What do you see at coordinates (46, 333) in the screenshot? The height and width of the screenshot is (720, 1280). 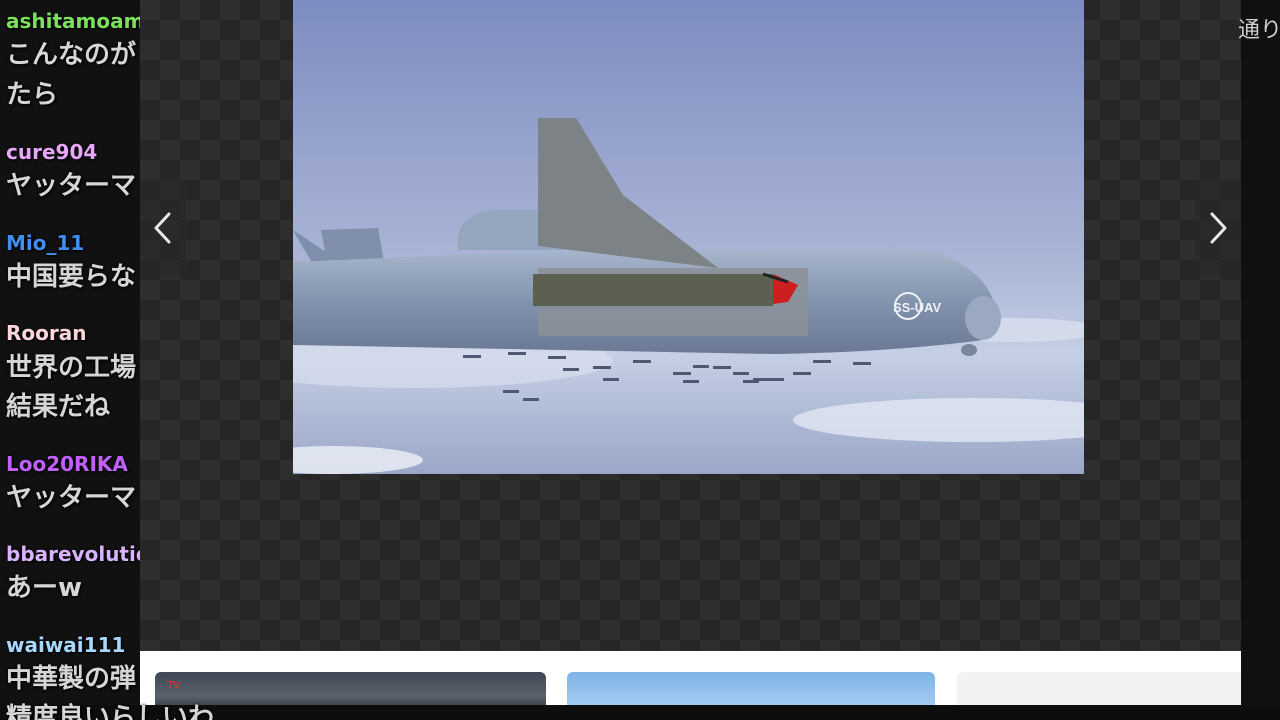 I see `chat-username: Rooran` at bounding box center [46, 333].